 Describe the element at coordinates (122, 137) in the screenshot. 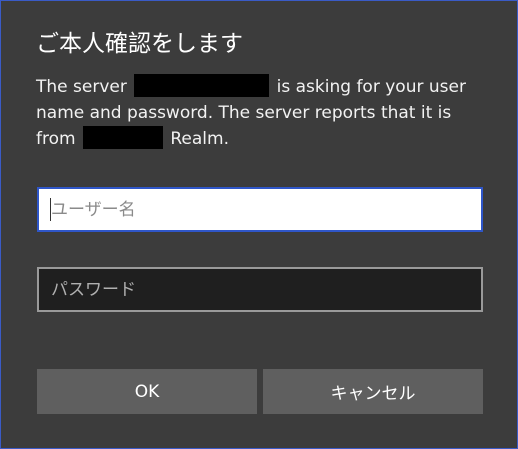

I see `redacted-realm-name` at that location.